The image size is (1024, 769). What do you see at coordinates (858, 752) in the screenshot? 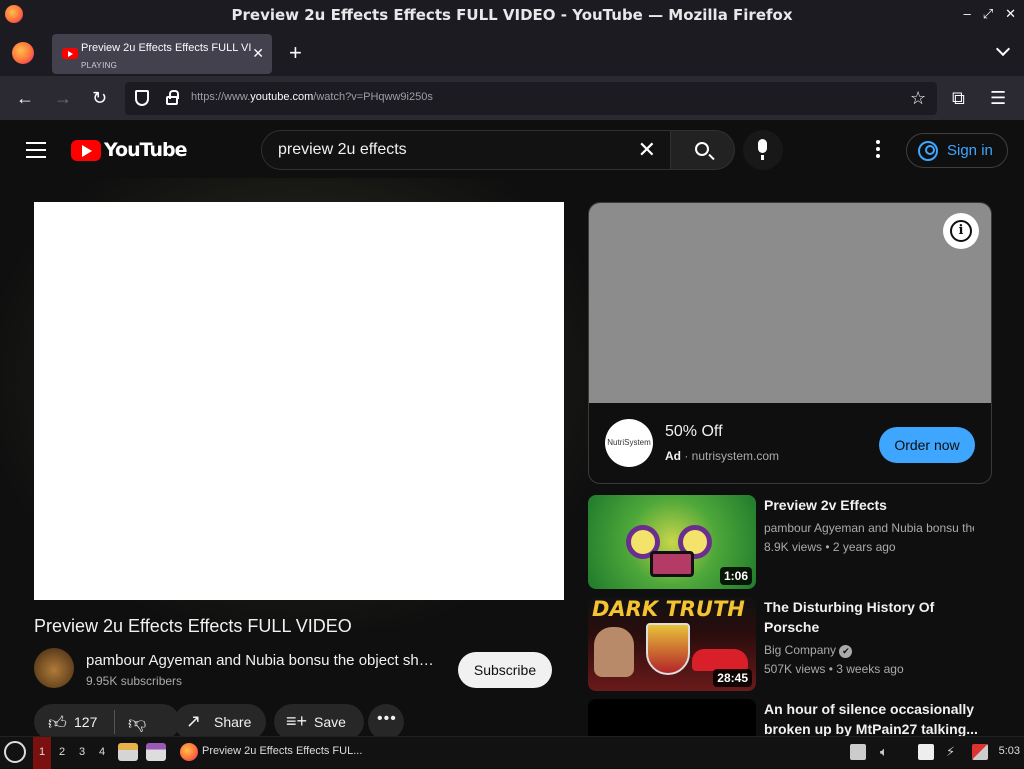
I see `storage-icon` at bounding box center [858, 752].